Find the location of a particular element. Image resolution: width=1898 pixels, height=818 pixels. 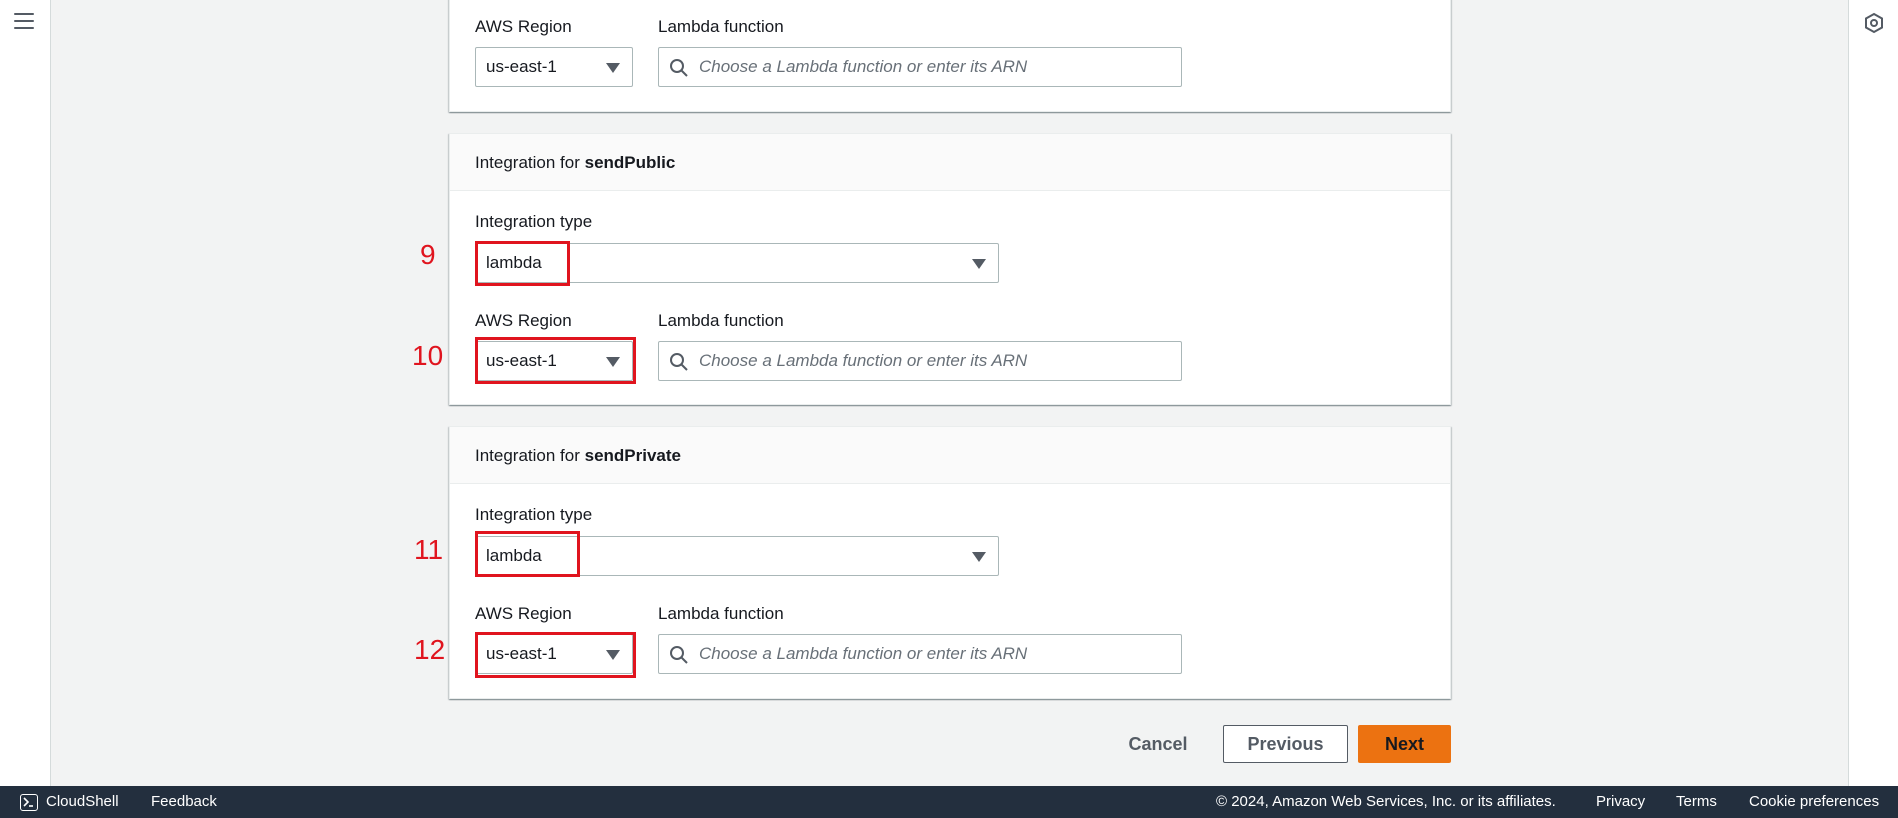

aws-region-select: us-east-1 is located at coordinates (554, 67).